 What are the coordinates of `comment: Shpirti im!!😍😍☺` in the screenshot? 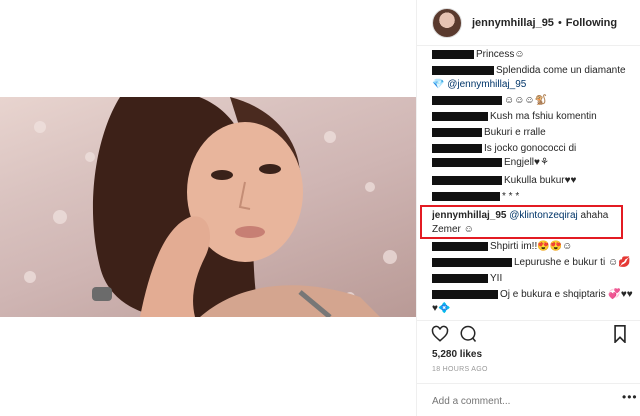 It's located at (502, 247).